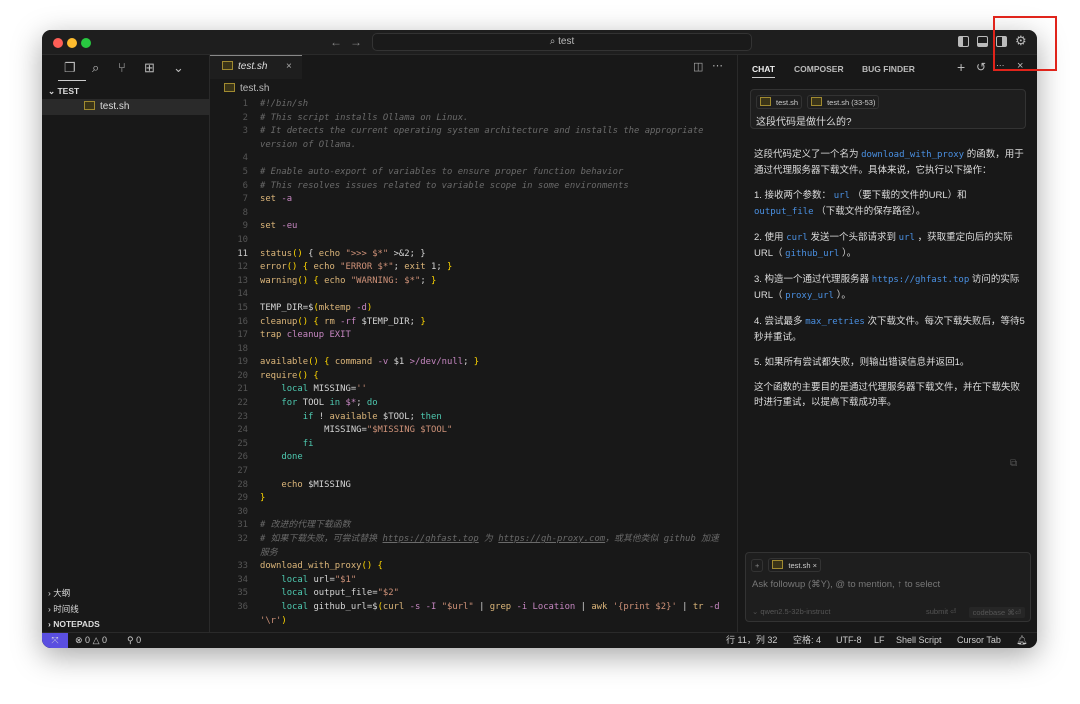  Describe the element at coordinates (941, 611) in the screenshot. I see `submit-button: submit ⏎` at that location.